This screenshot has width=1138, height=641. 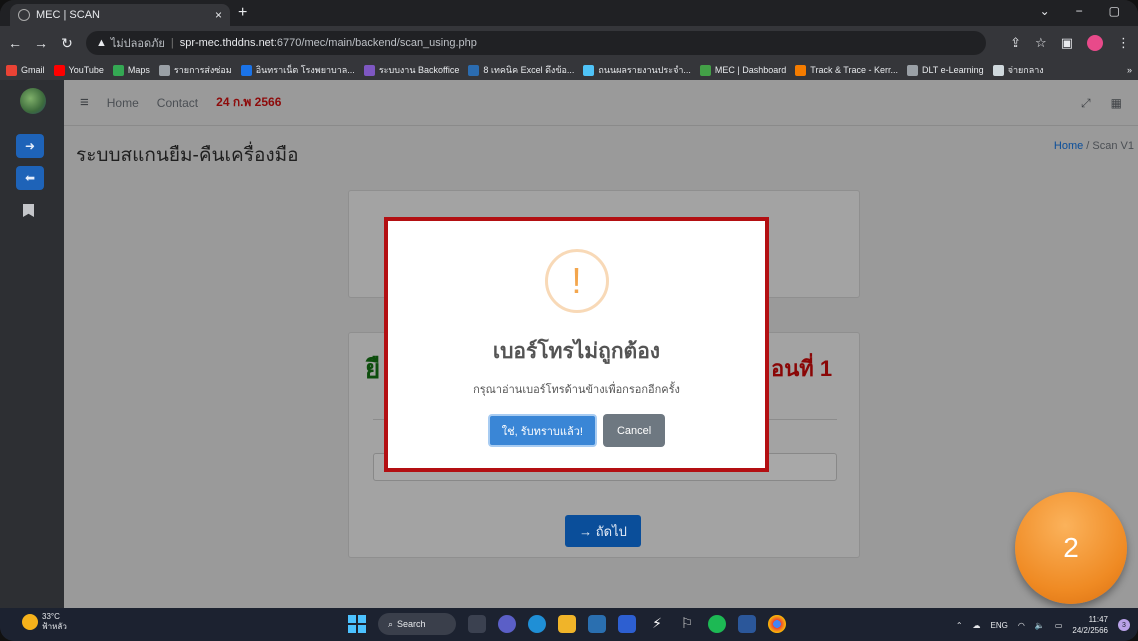 I want to click on bookmark-item: Maps, so click(x=131, y=70).